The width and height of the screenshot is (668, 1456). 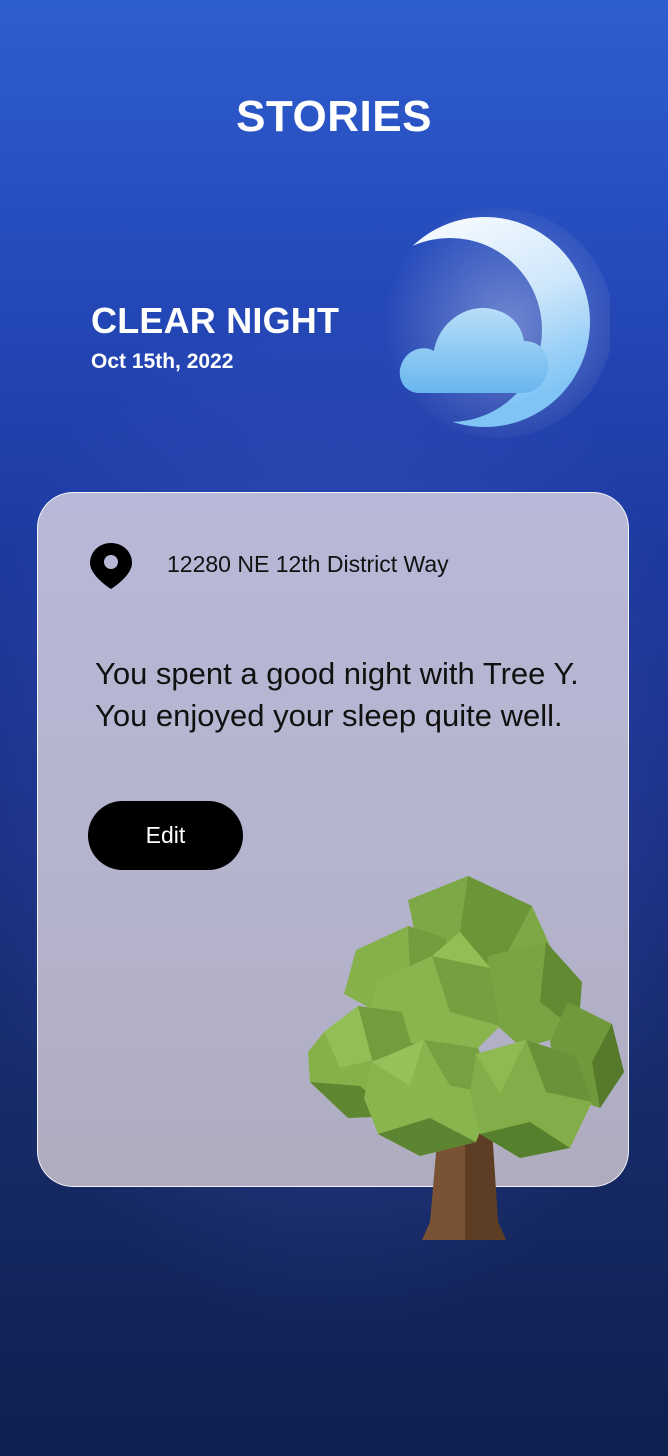 I want to click on location-pin-icon, so click(x=111, y=566).